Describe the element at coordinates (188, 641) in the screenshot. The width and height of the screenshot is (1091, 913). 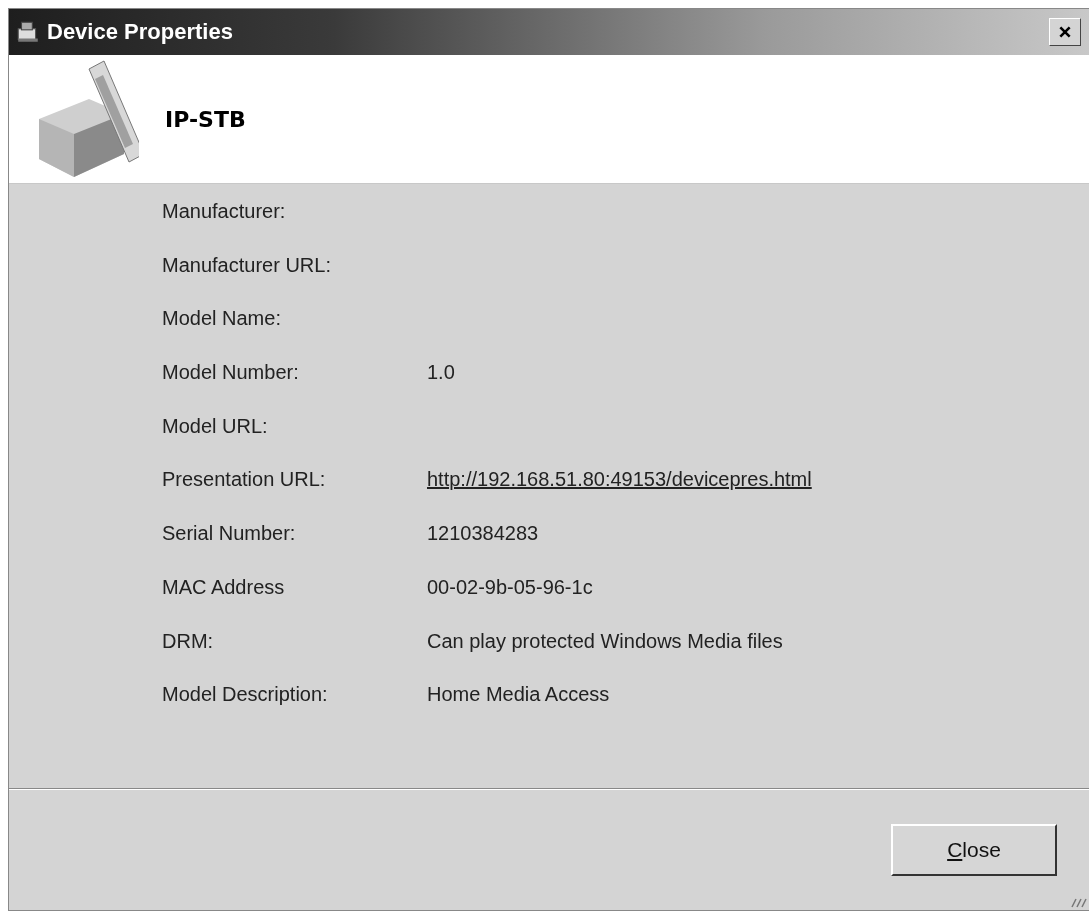
I see `property-label: DRM:` at that location.